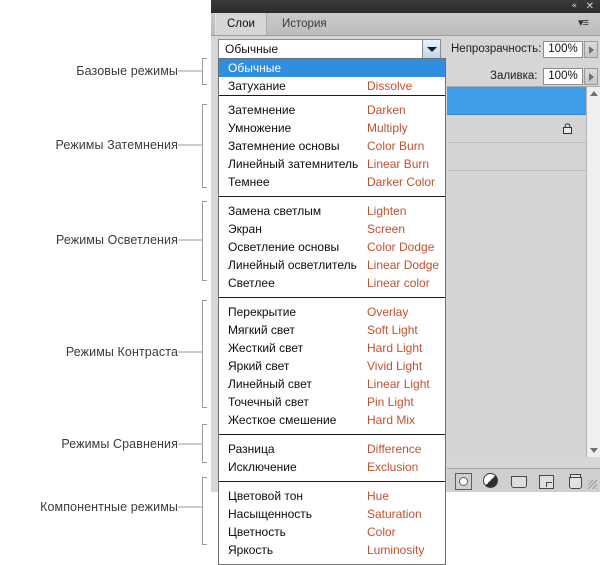 This screenshot has width=600, height=565. I want to click on resize-grip, so click(592, 484).